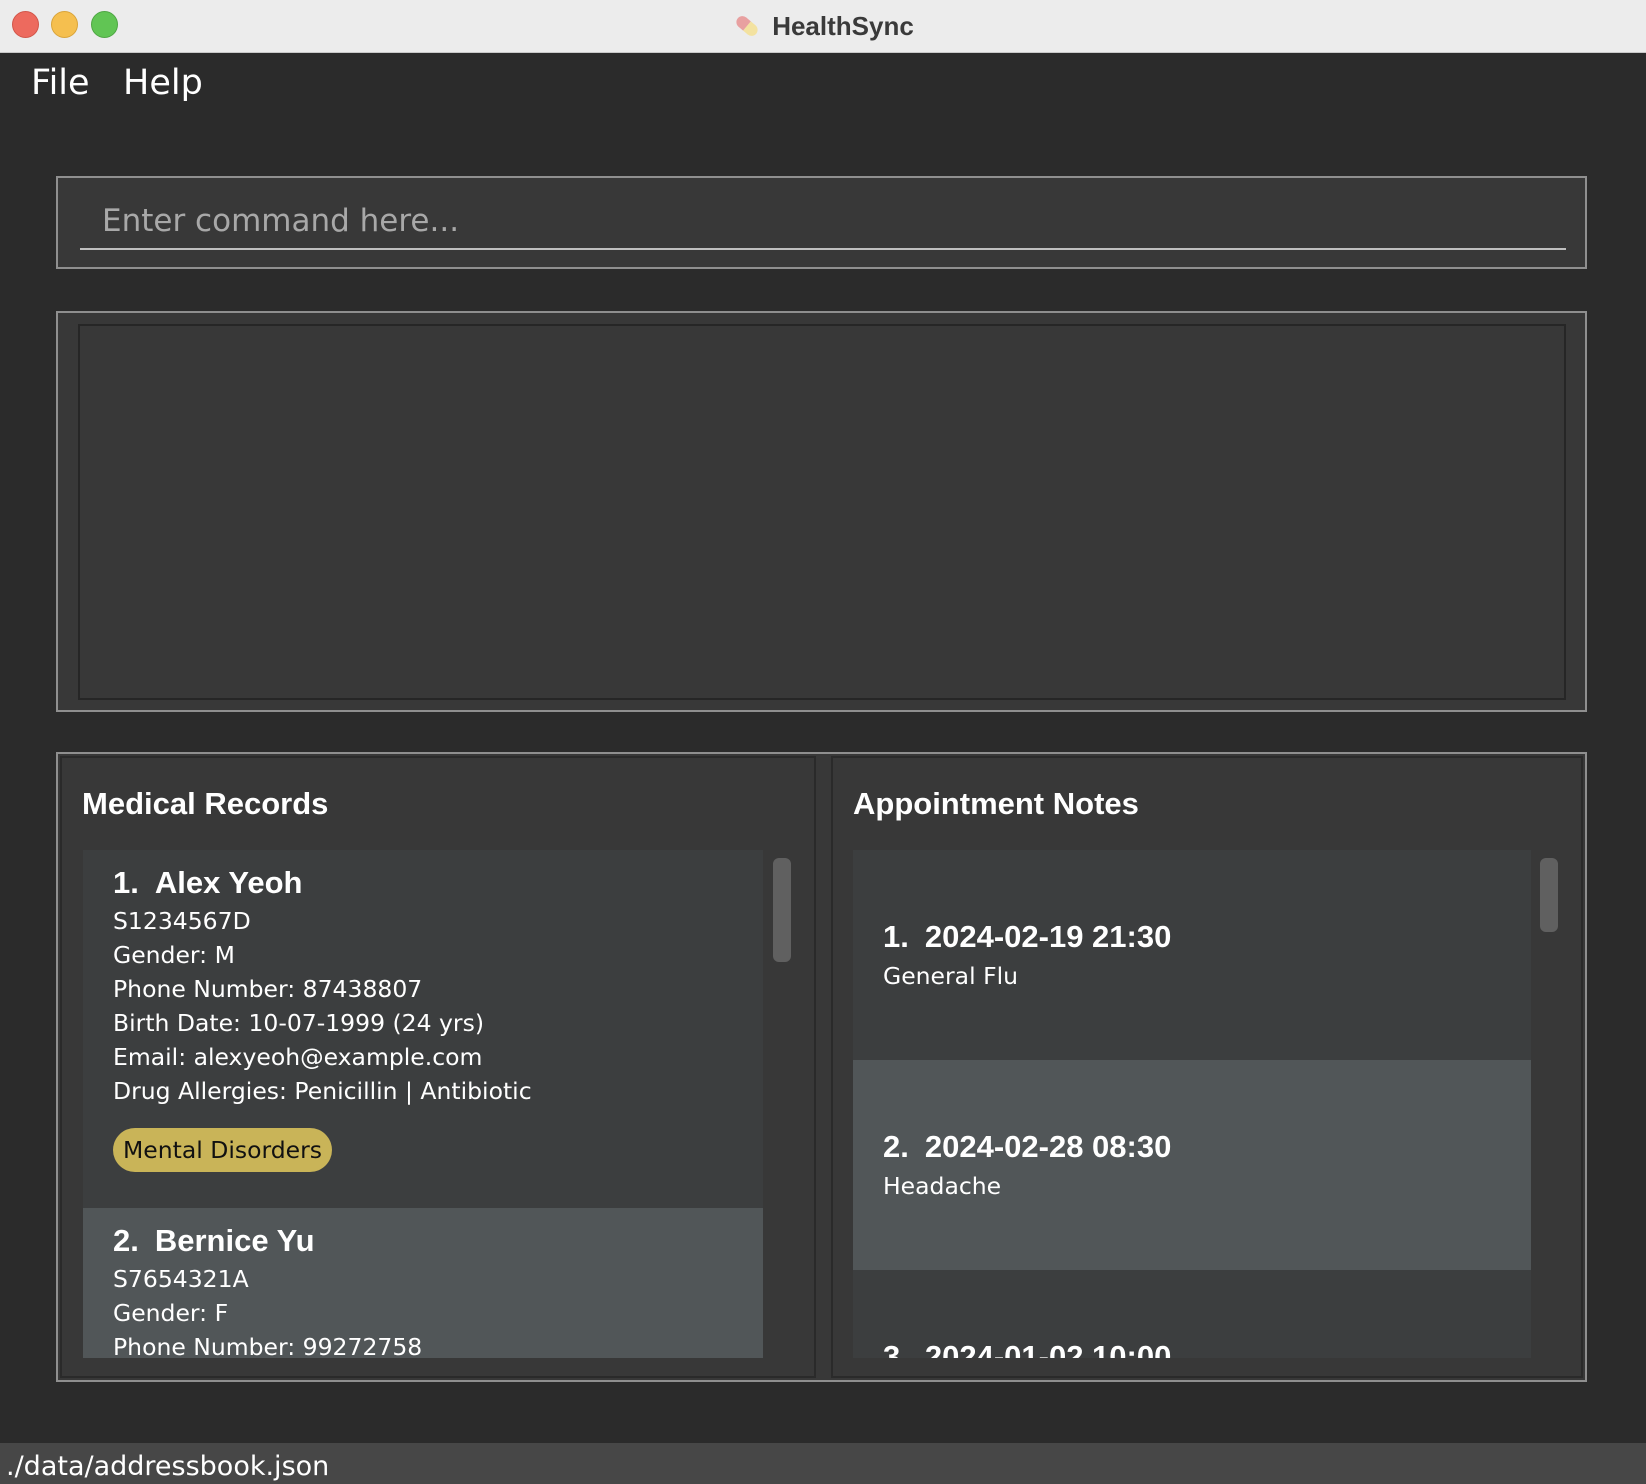 Image resolution: width=1646 pixels, height=1484 pixels. I want to click on patient-phone: Phone Number: 99272758, so click(268, 1345).